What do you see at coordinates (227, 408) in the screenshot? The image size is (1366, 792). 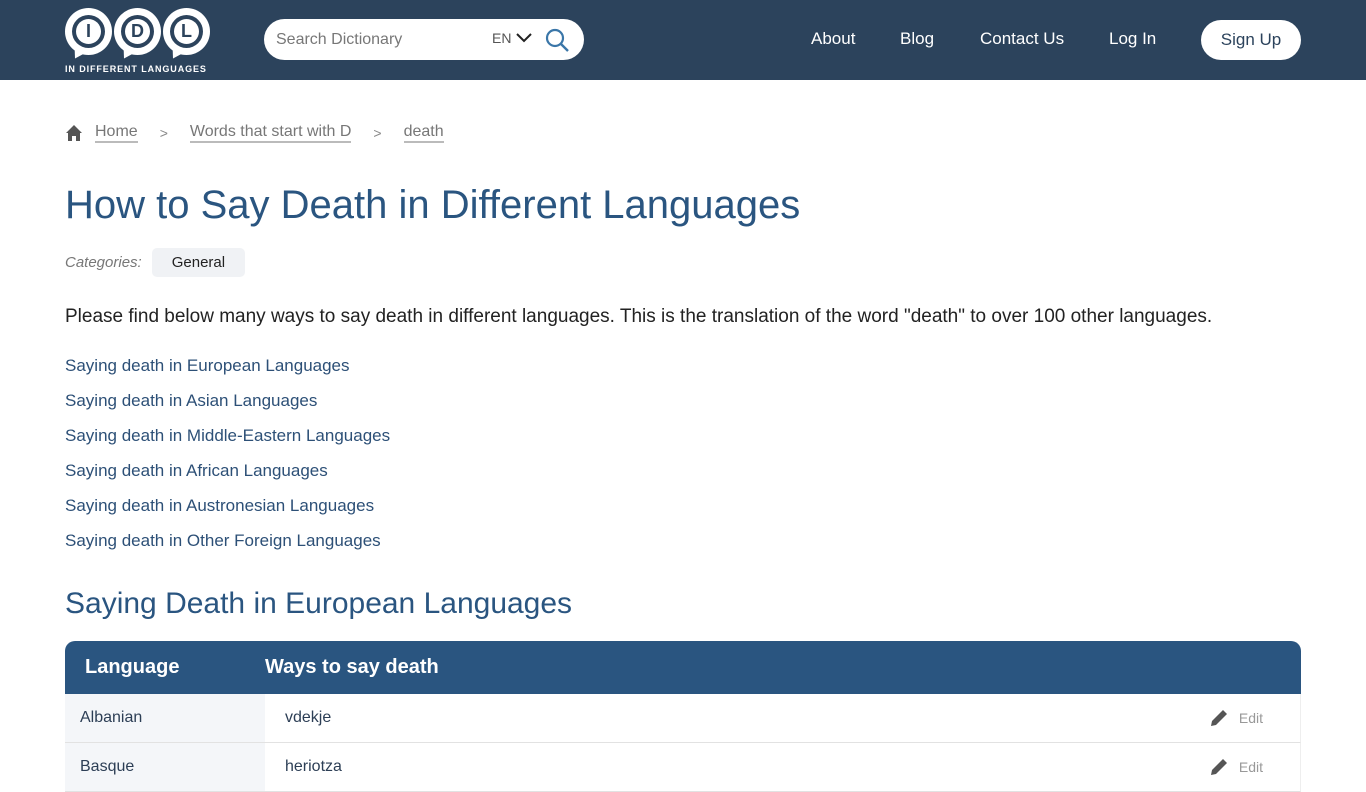 I see `section-link-asian: Saying death in Asian Languages` at bounding box center [227, 408].